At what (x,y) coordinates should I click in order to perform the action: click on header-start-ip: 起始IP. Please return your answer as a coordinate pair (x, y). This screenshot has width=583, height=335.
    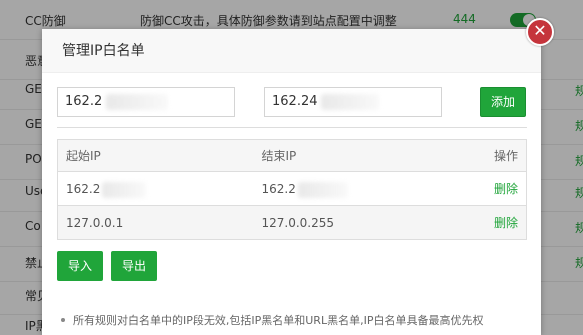
    Looking at the image, I should click on (155, 155).